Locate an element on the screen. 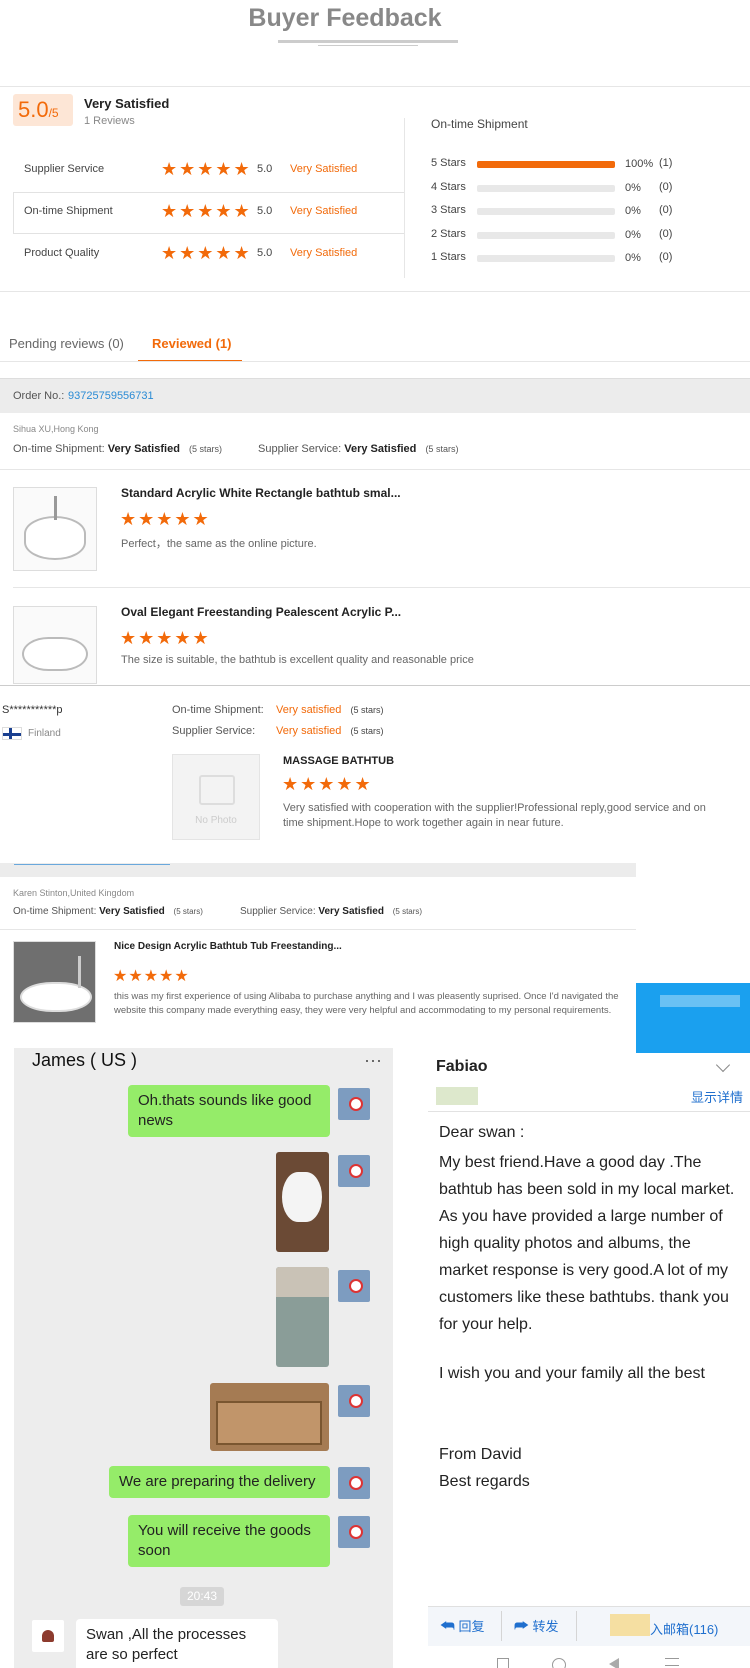 The height and width of the screenshot is (1668, 750). forward-button: ⮫ 转发 is located at coordinates (536, 1626).